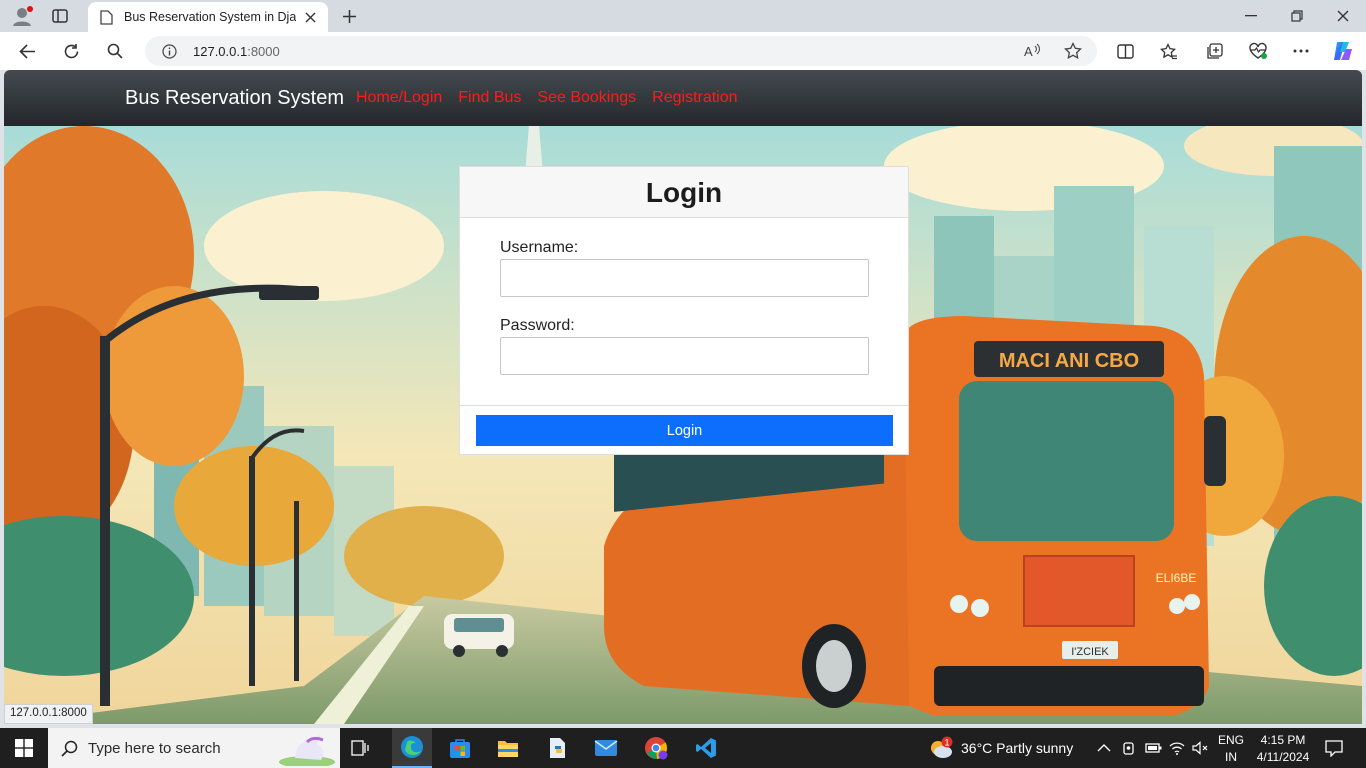 The height and width of the screenshot is (768, 1366). Describe the element at coordinates (1251, 16) in the screenshot. I see `minimize-icon` at that location.